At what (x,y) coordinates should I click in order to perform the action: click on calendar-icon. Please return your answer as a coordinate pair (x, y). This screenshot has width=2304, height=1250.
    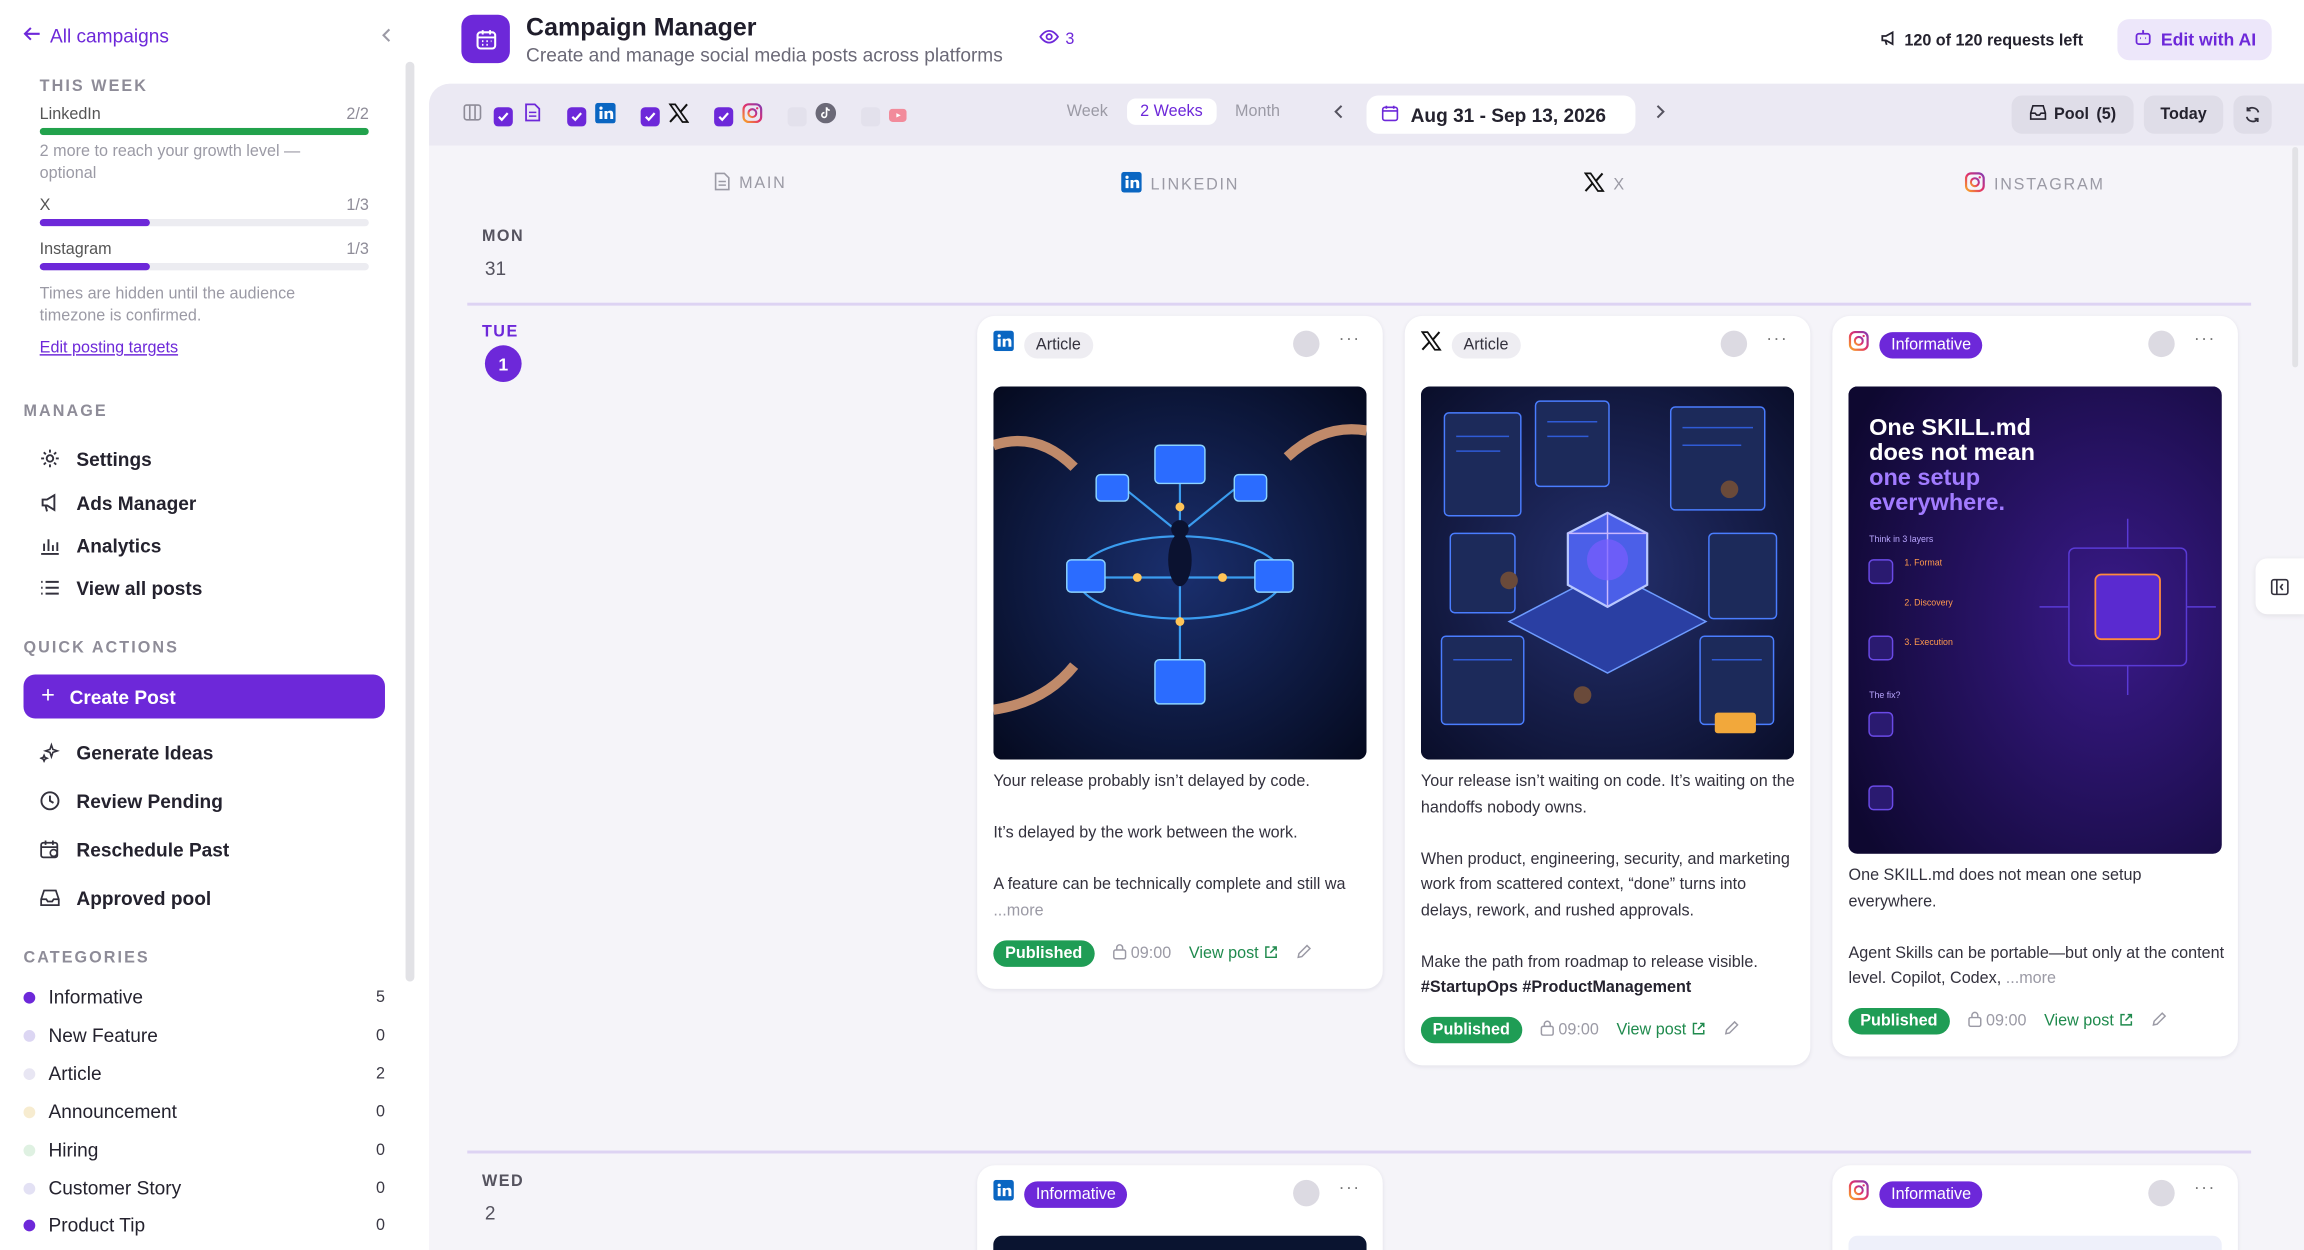
    Looking at the image, I should click on (1390, 115).